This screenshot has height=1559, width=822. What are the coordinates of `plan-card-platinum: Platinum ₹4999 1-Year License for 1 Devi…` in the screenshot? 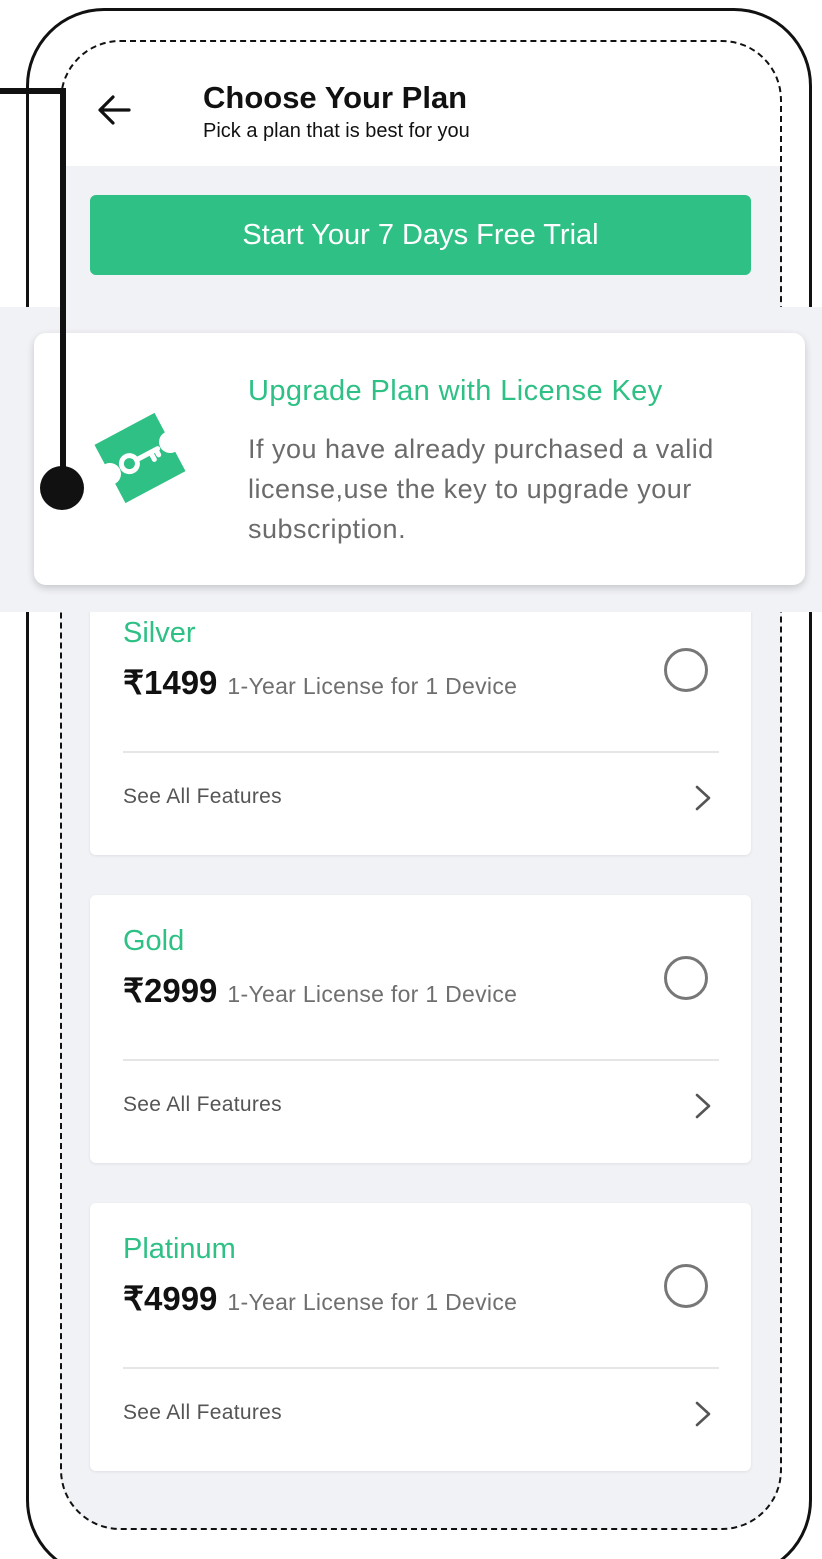 It's located at (420, 1337).